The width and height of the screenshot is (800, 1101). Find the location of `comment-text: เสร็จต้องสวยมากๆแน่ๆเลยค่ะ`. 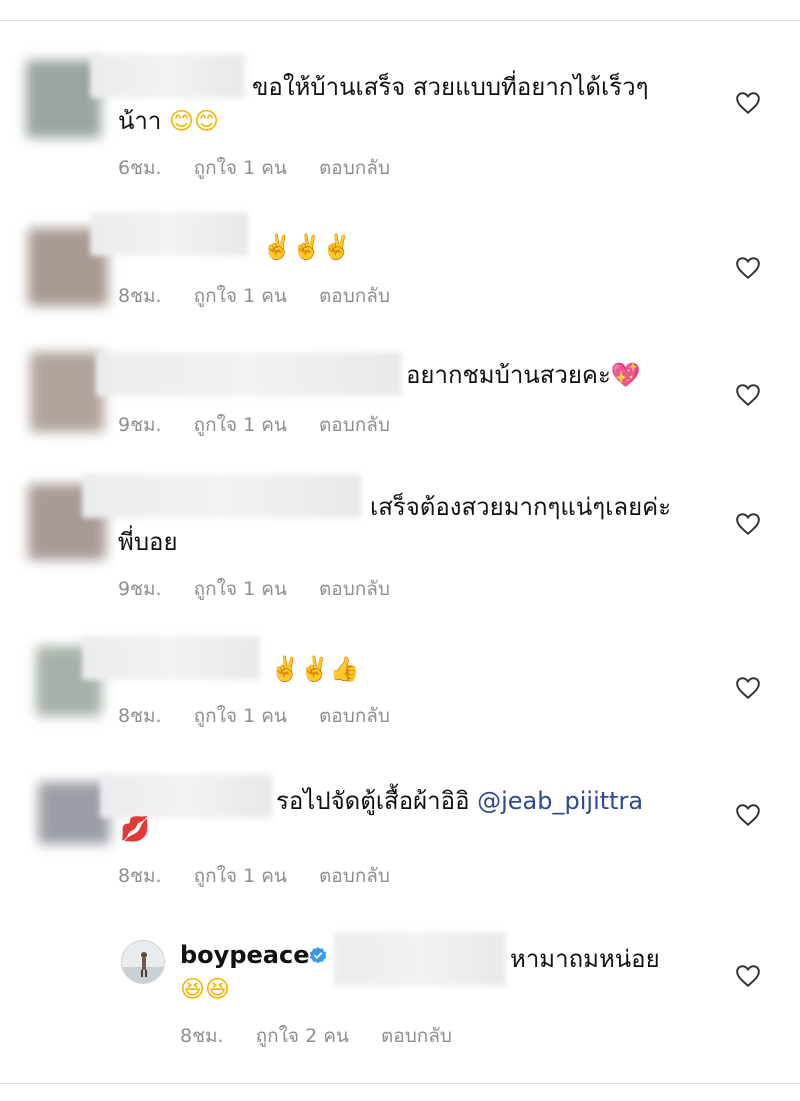

comment-text: เสร็จต้องสวยมากๆแน่ๆเลยค่ะ is located at coordinates (521, 507).